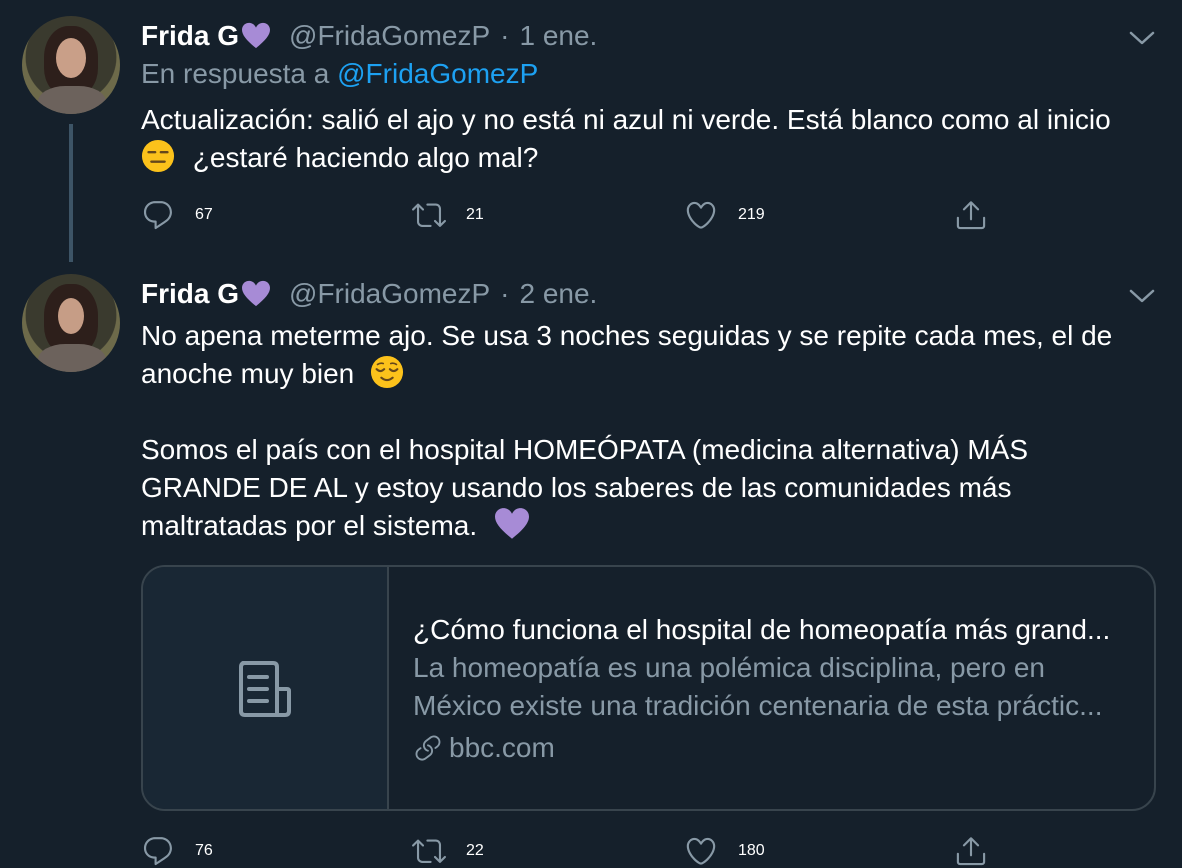 Image resolution: width=1182 pixels, height=868 pixels. Describe the element at coordinates (475, 214) in the screenshot. I see `retweet-count: 21` at that location.